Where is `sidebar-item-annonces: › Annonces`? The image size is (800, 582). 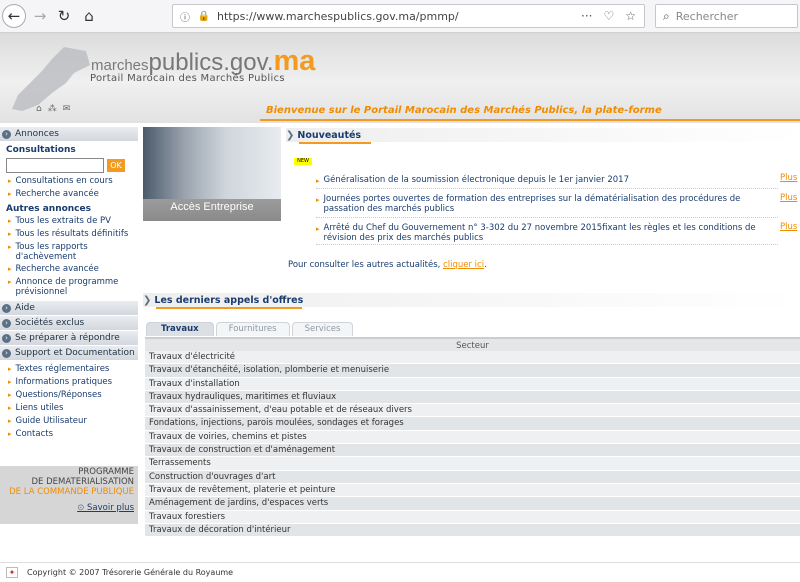 sidebar-item-annonces: › Annonces is located at coordinates (69, 134).